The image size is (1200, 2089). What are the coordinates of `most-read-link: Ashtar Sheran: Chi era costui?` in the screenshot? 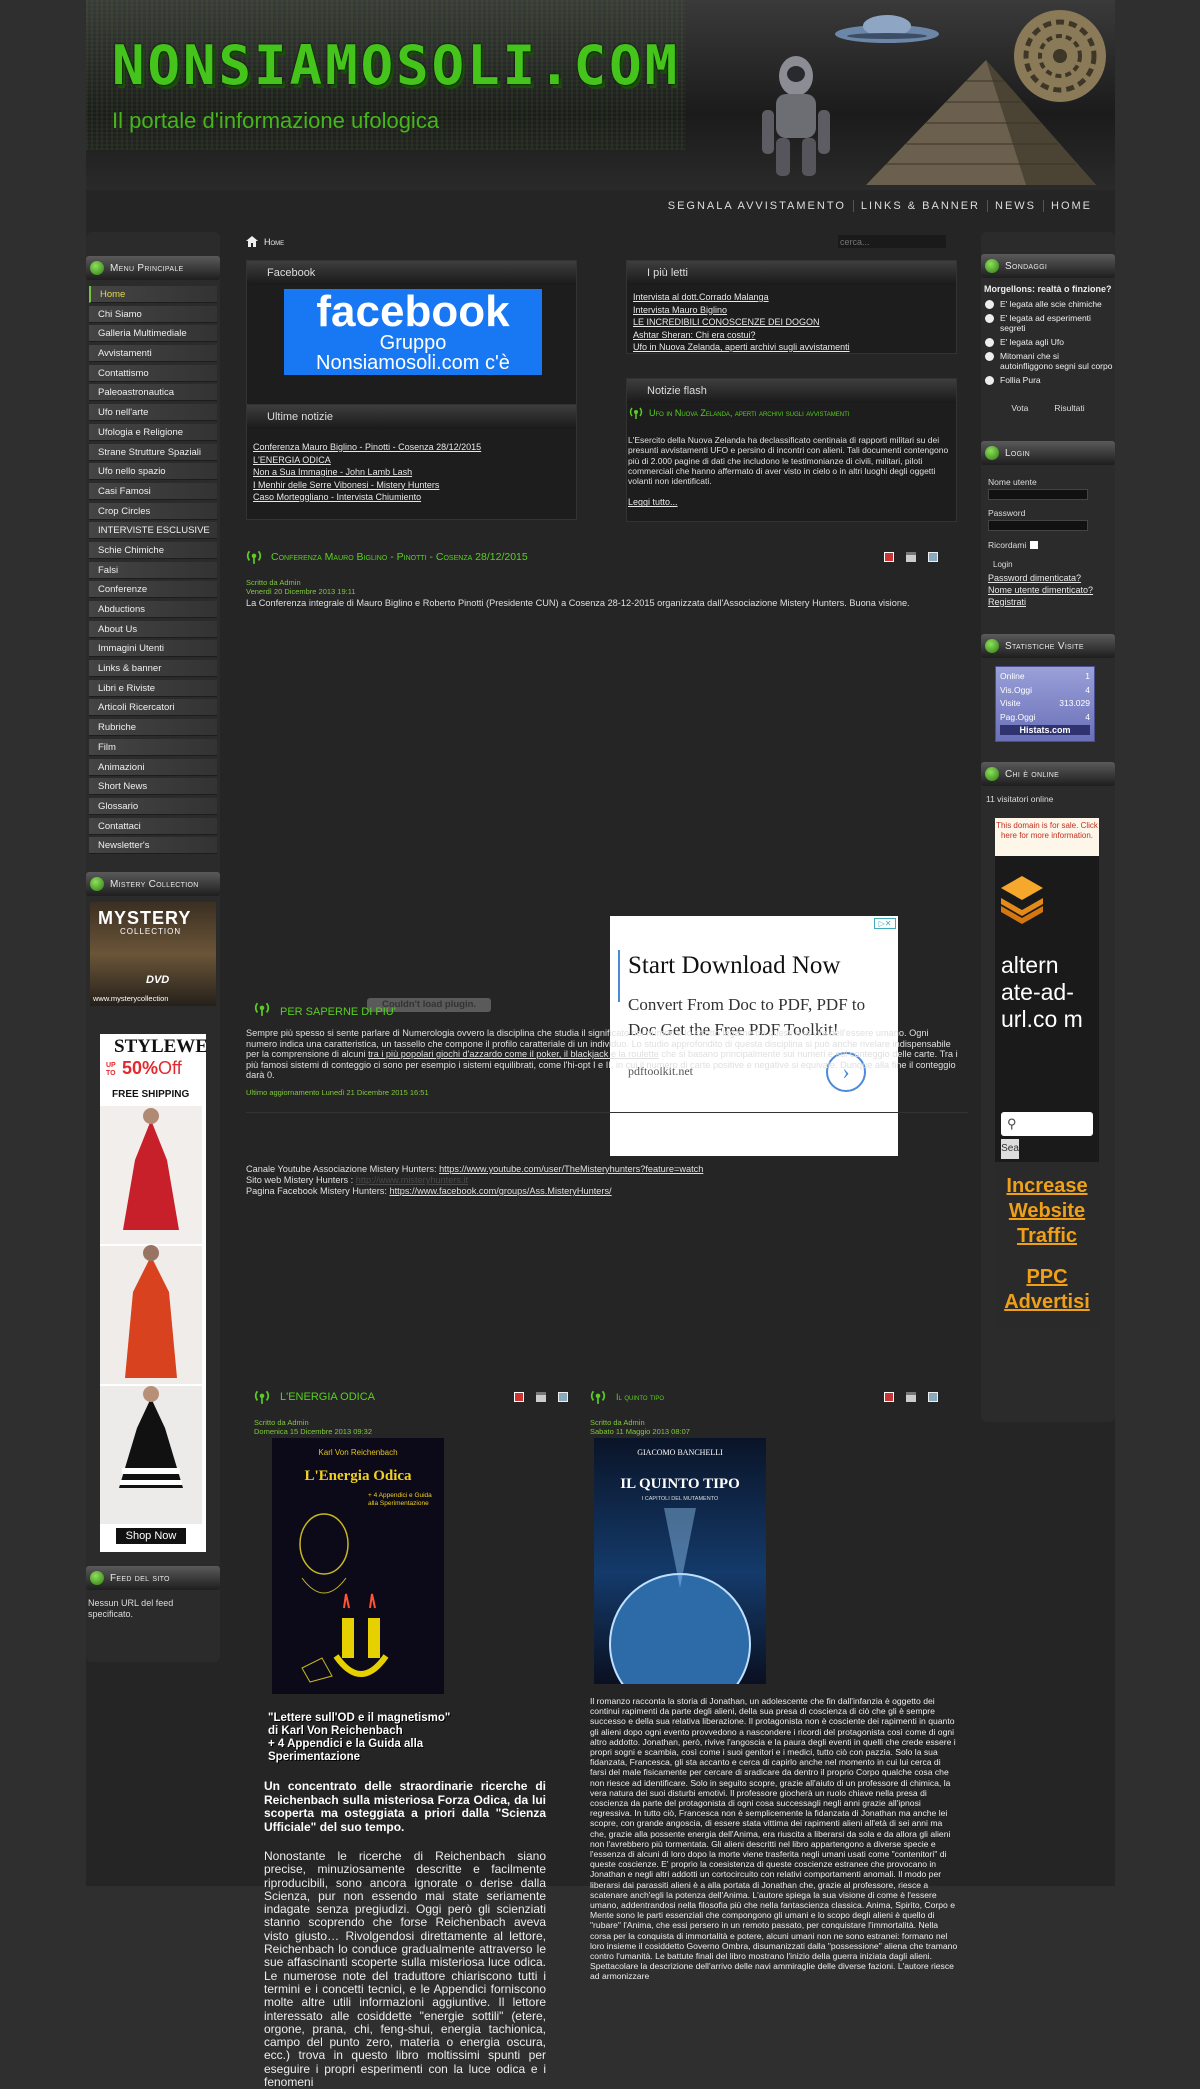 It's located at (794, 335).